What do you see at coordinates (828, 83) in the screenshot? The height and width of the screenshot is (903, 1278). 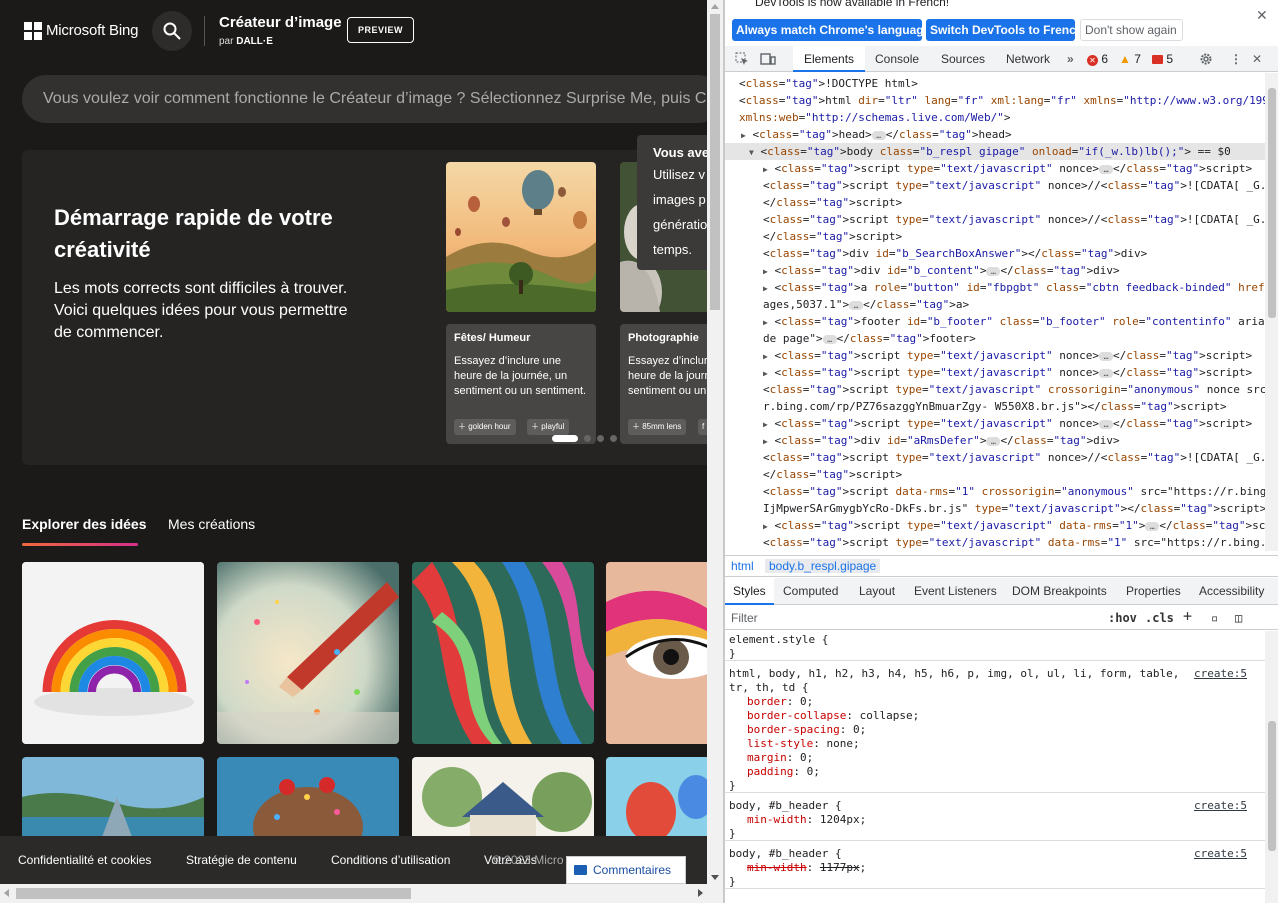 I see `dom-node-line: <class="tag">!DOCTYPE html>` at bounding box center [828, 83].